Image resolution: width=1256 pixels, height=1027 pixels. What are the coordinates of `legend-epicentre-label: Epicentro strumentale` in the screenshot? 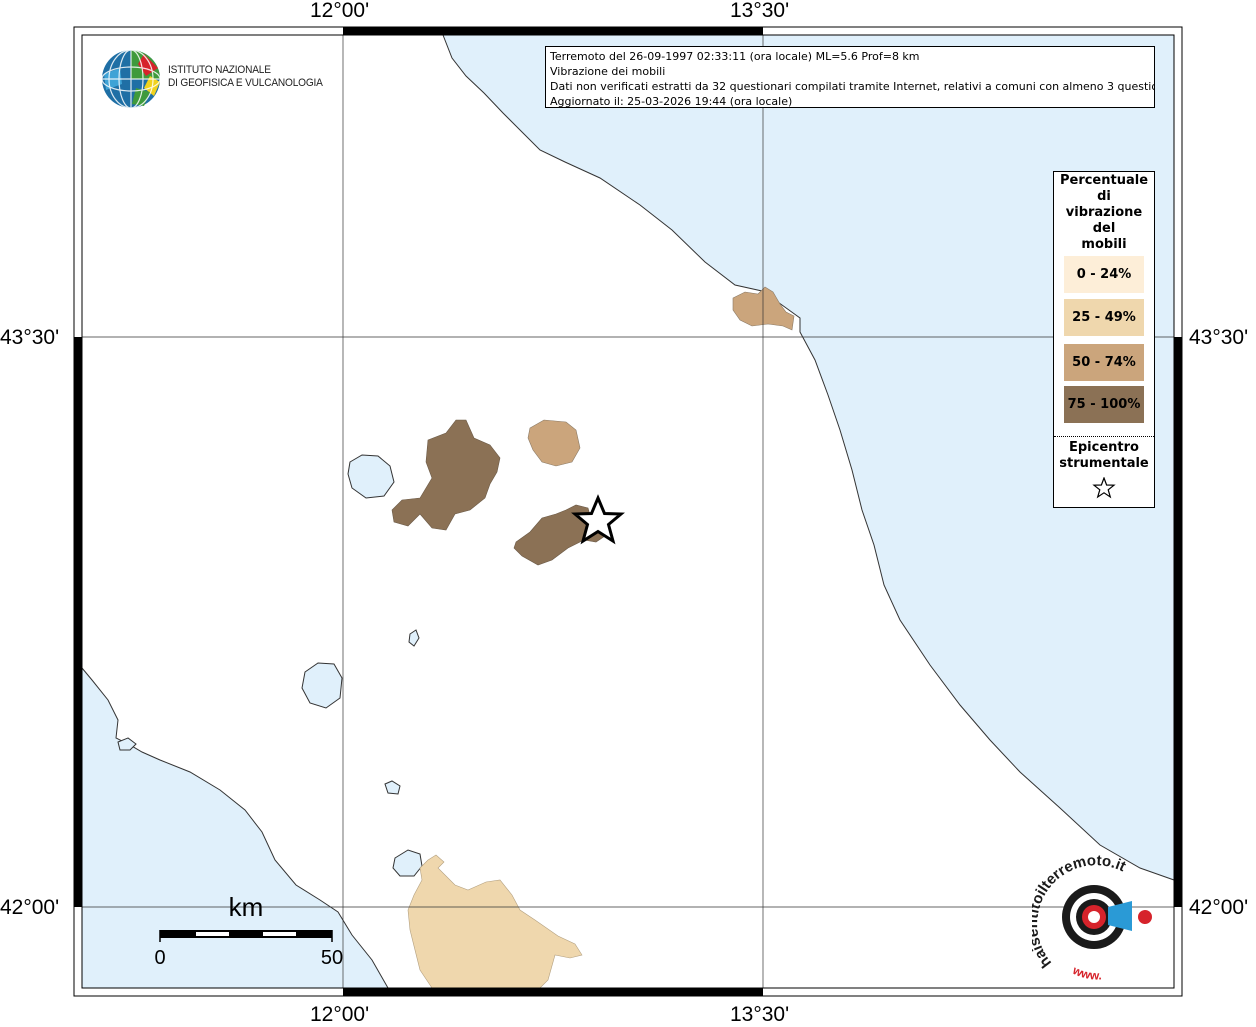 It's located at (1104, 456).